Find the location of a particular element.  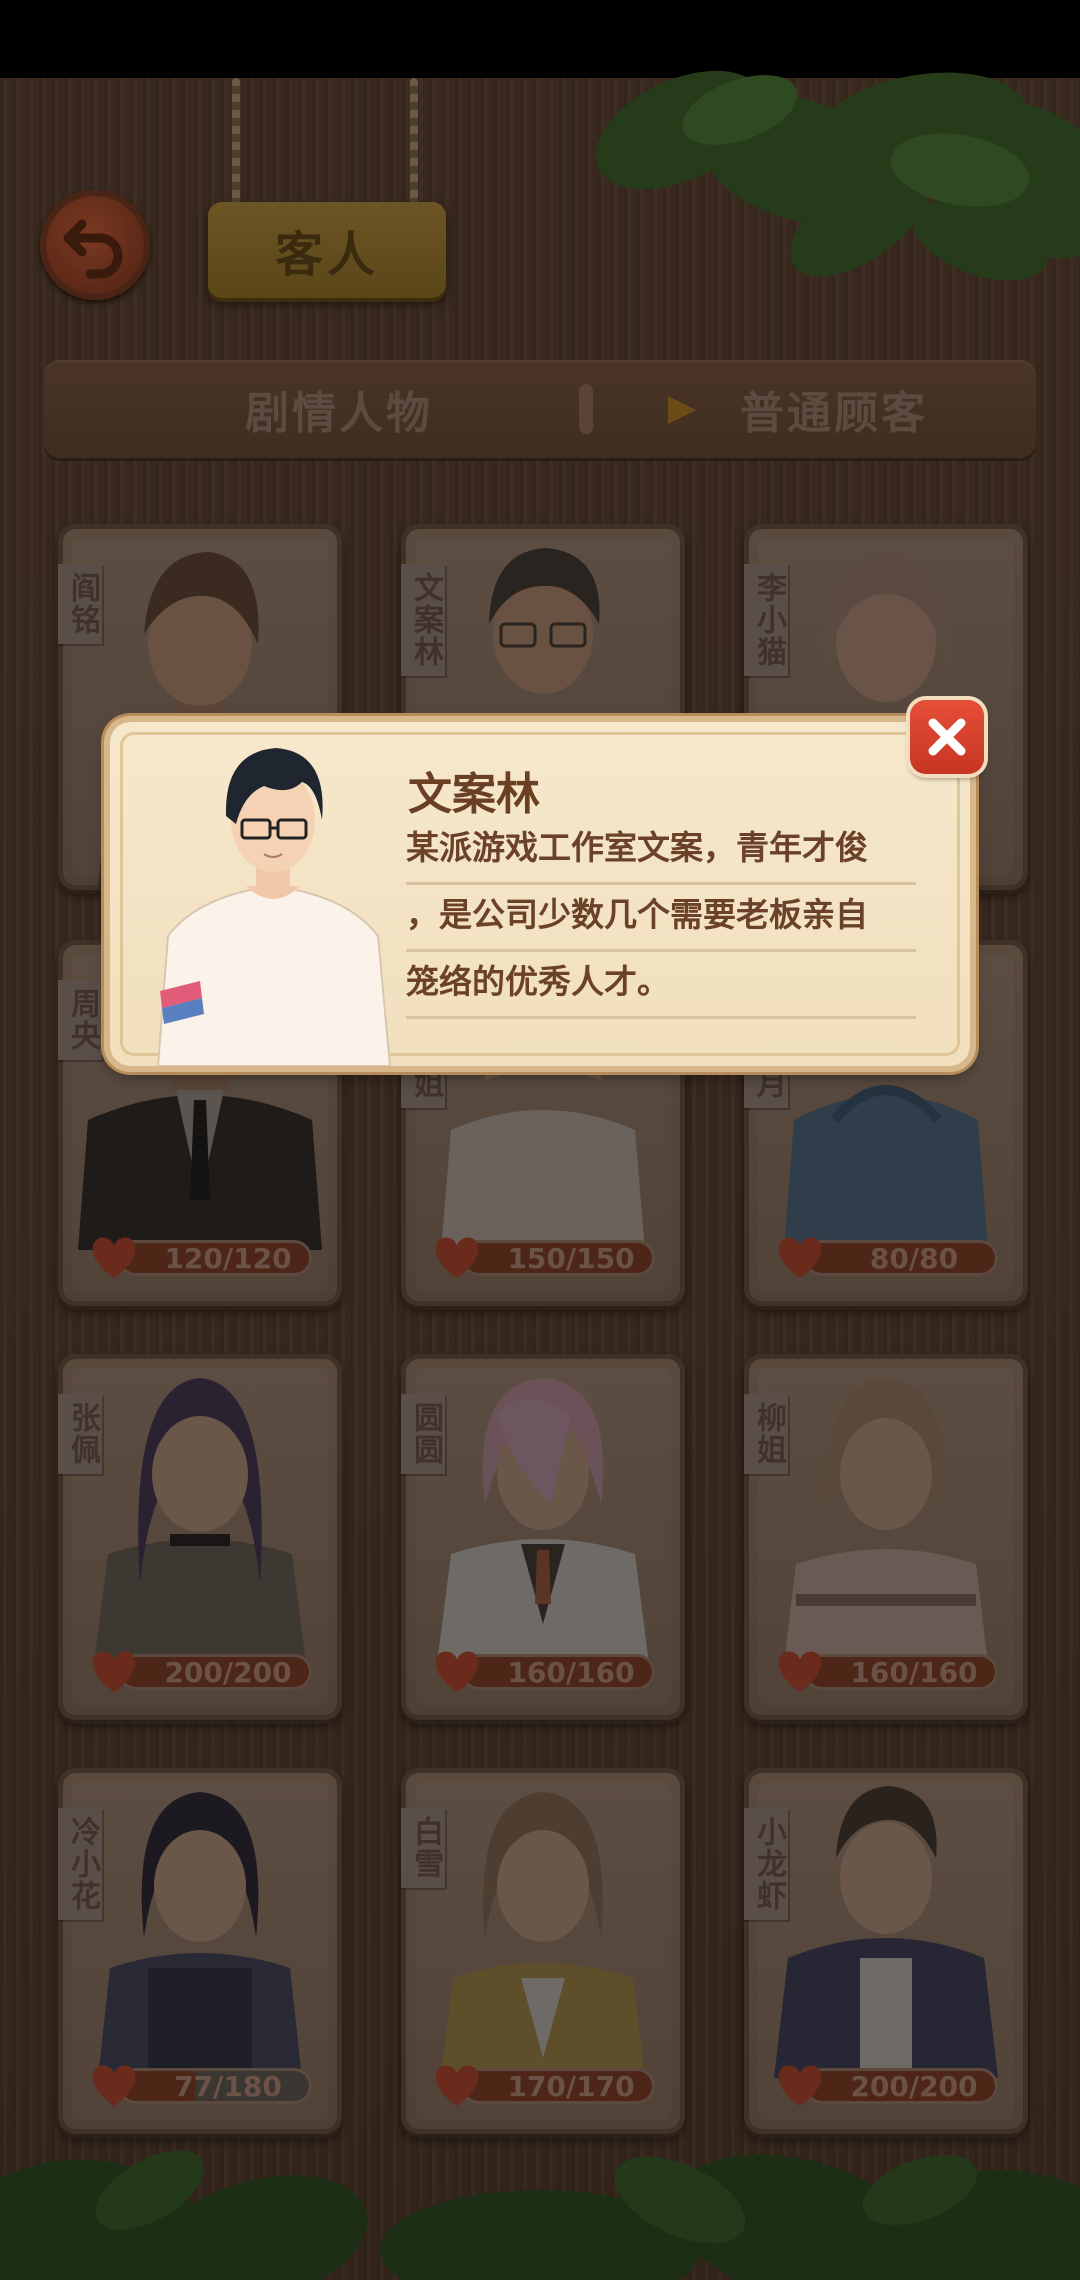

popup-character-name: 文案林 is located at coordinates (474, 794).